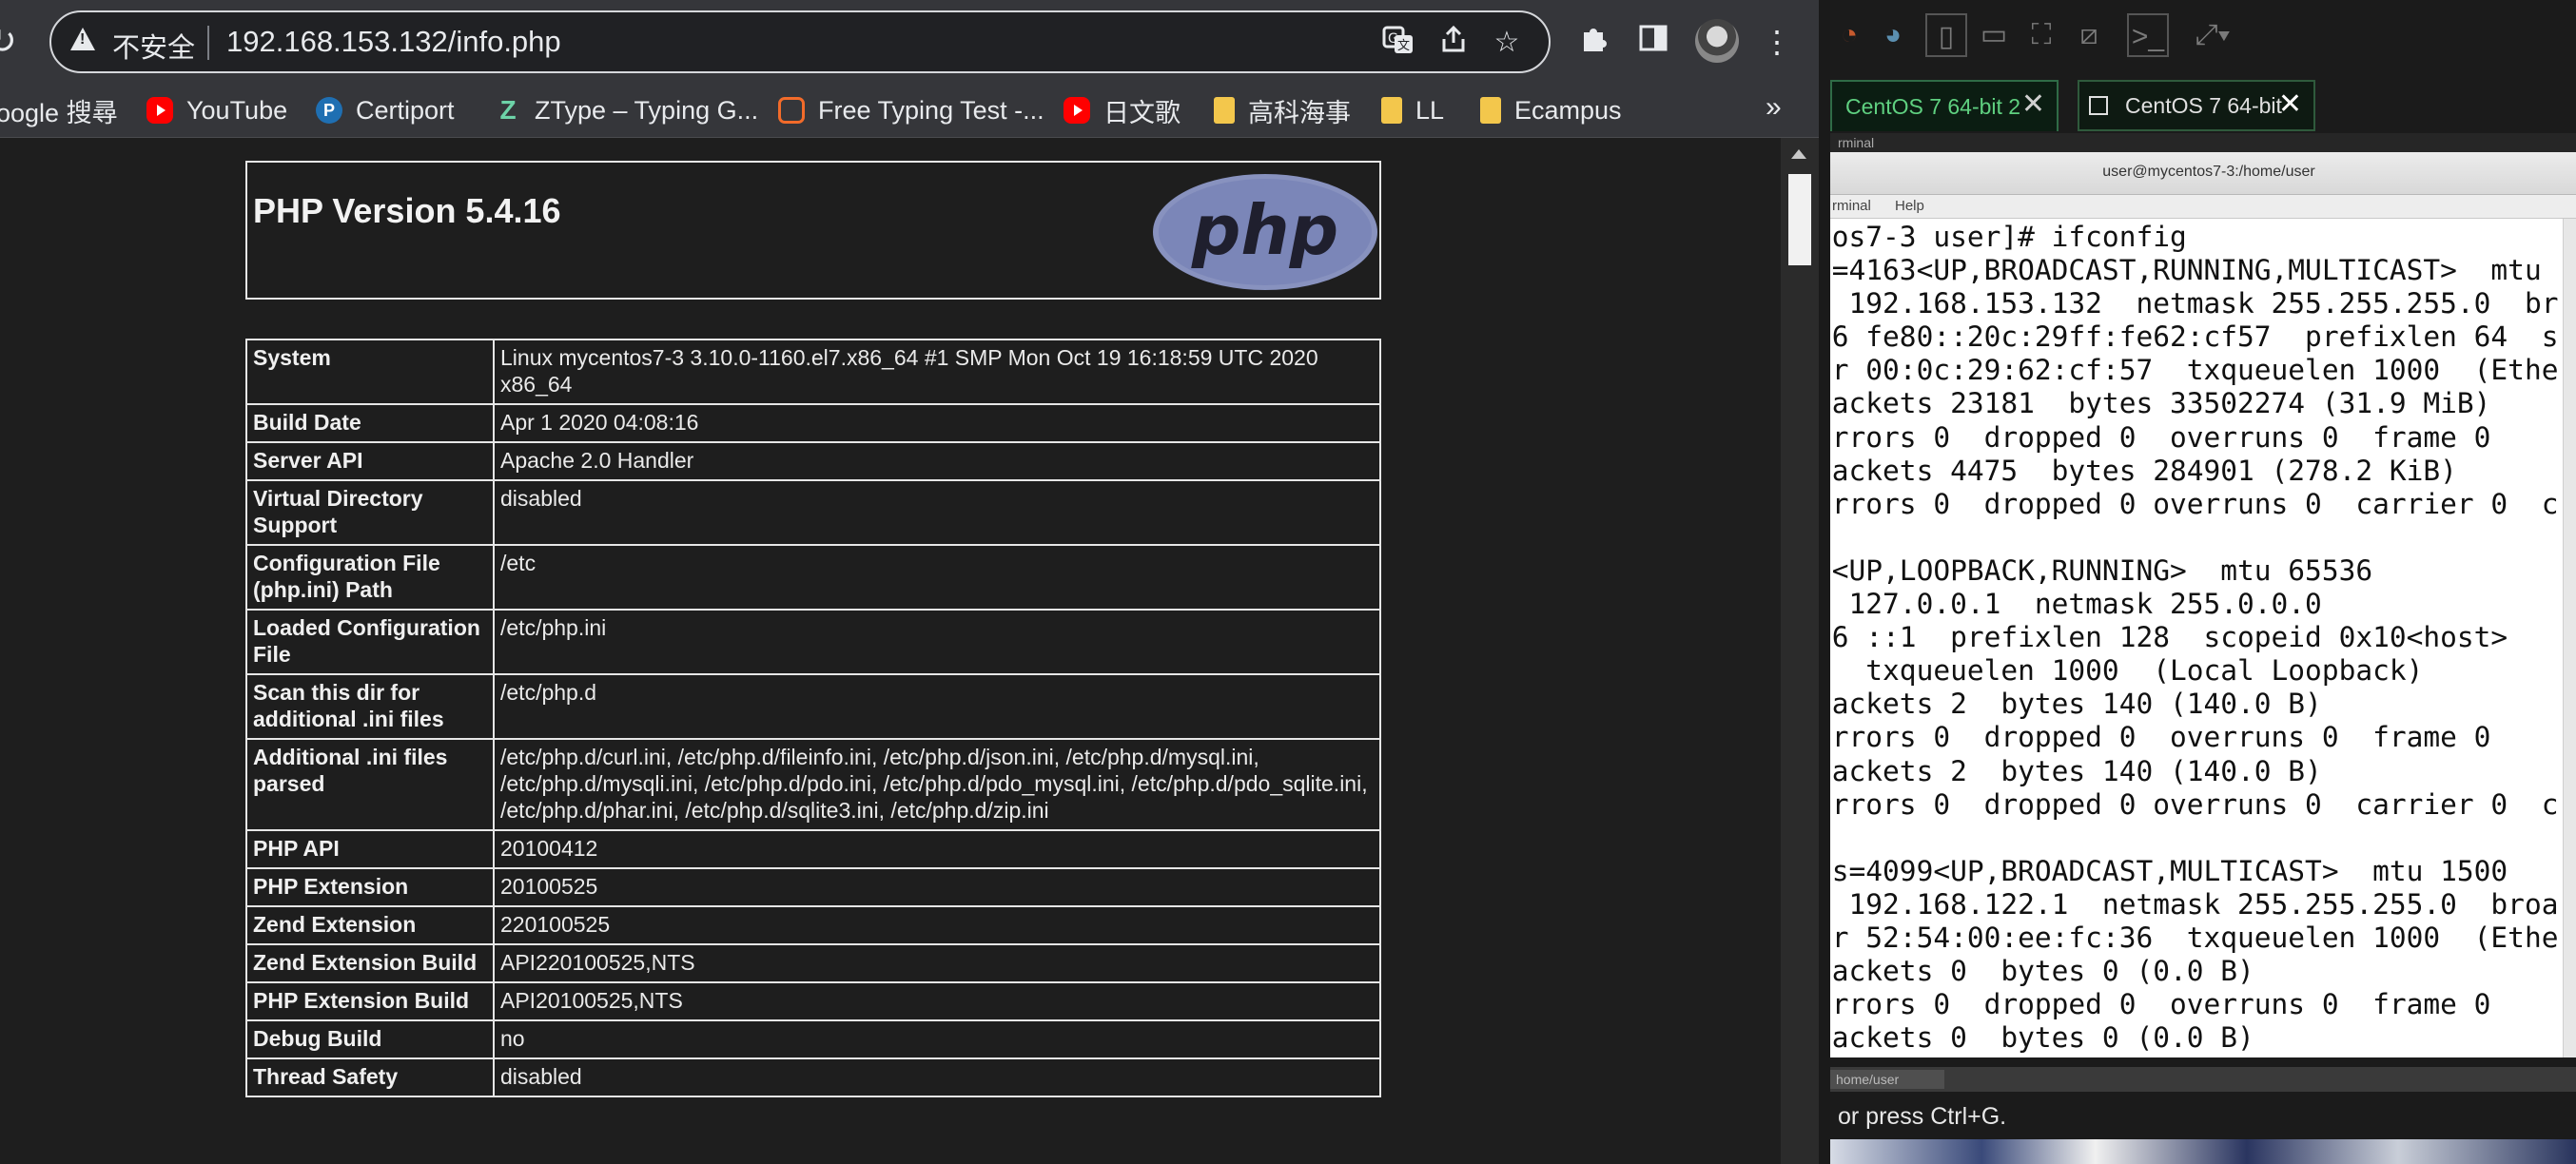  What do you see at coordinates (2148, 35) in the screenshot?
I see `terminal-icon: >_` at bounding box center [2148, 35].